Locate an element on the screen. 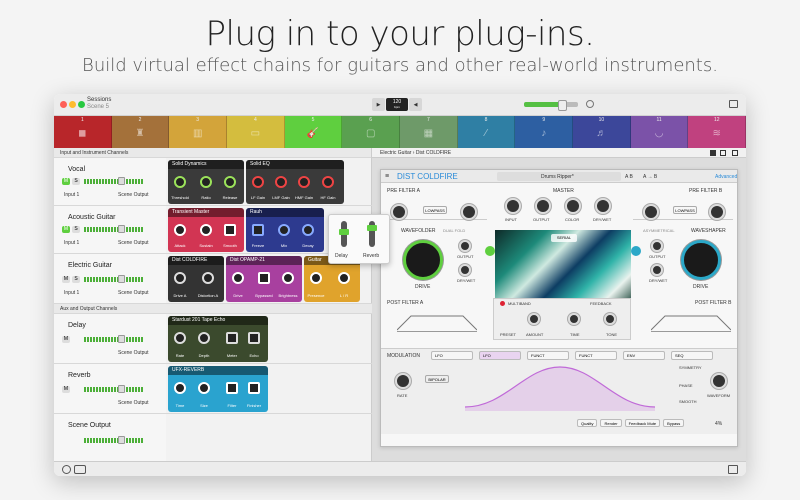  multiband-power-icon is located at coordinates (502, 303).